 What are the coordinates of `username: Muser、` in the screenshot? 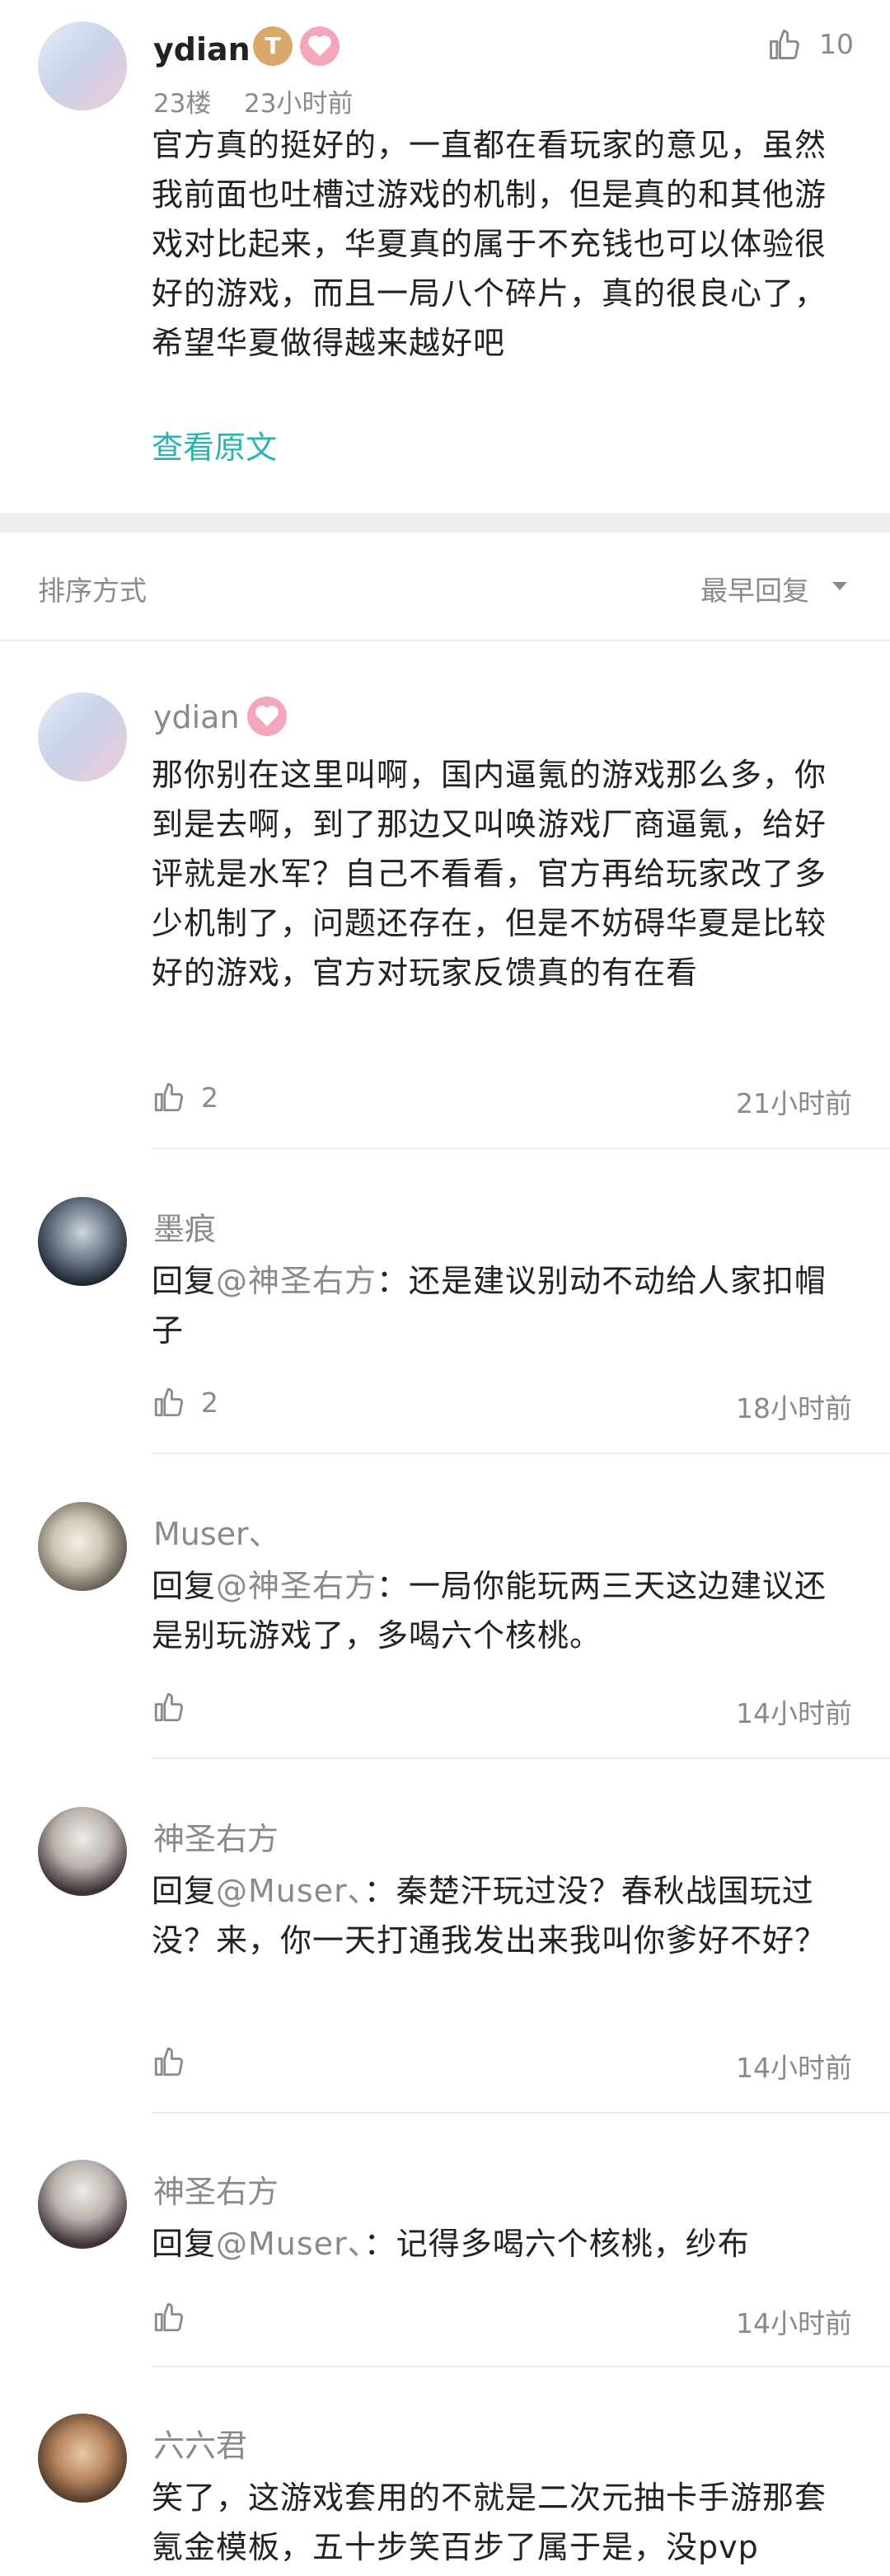 It's located at (216, 1531).